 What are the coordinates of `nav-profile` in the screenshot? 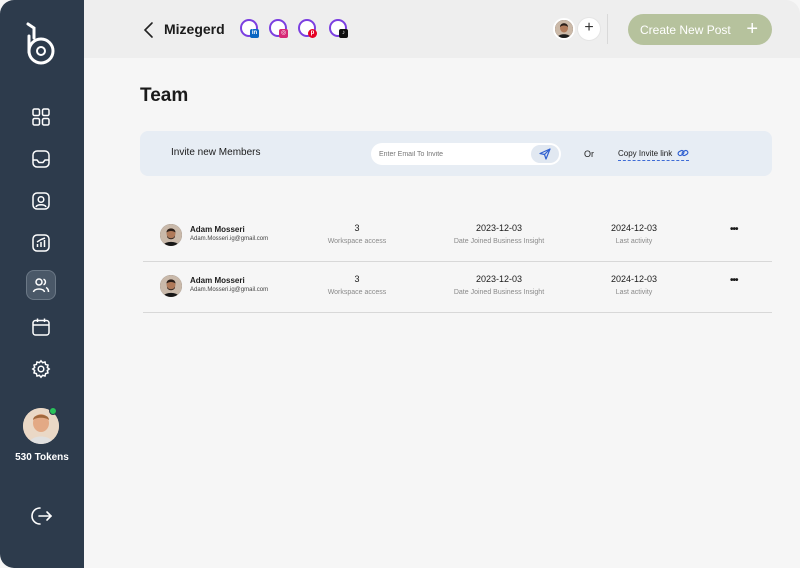 It's located at (41, 201).